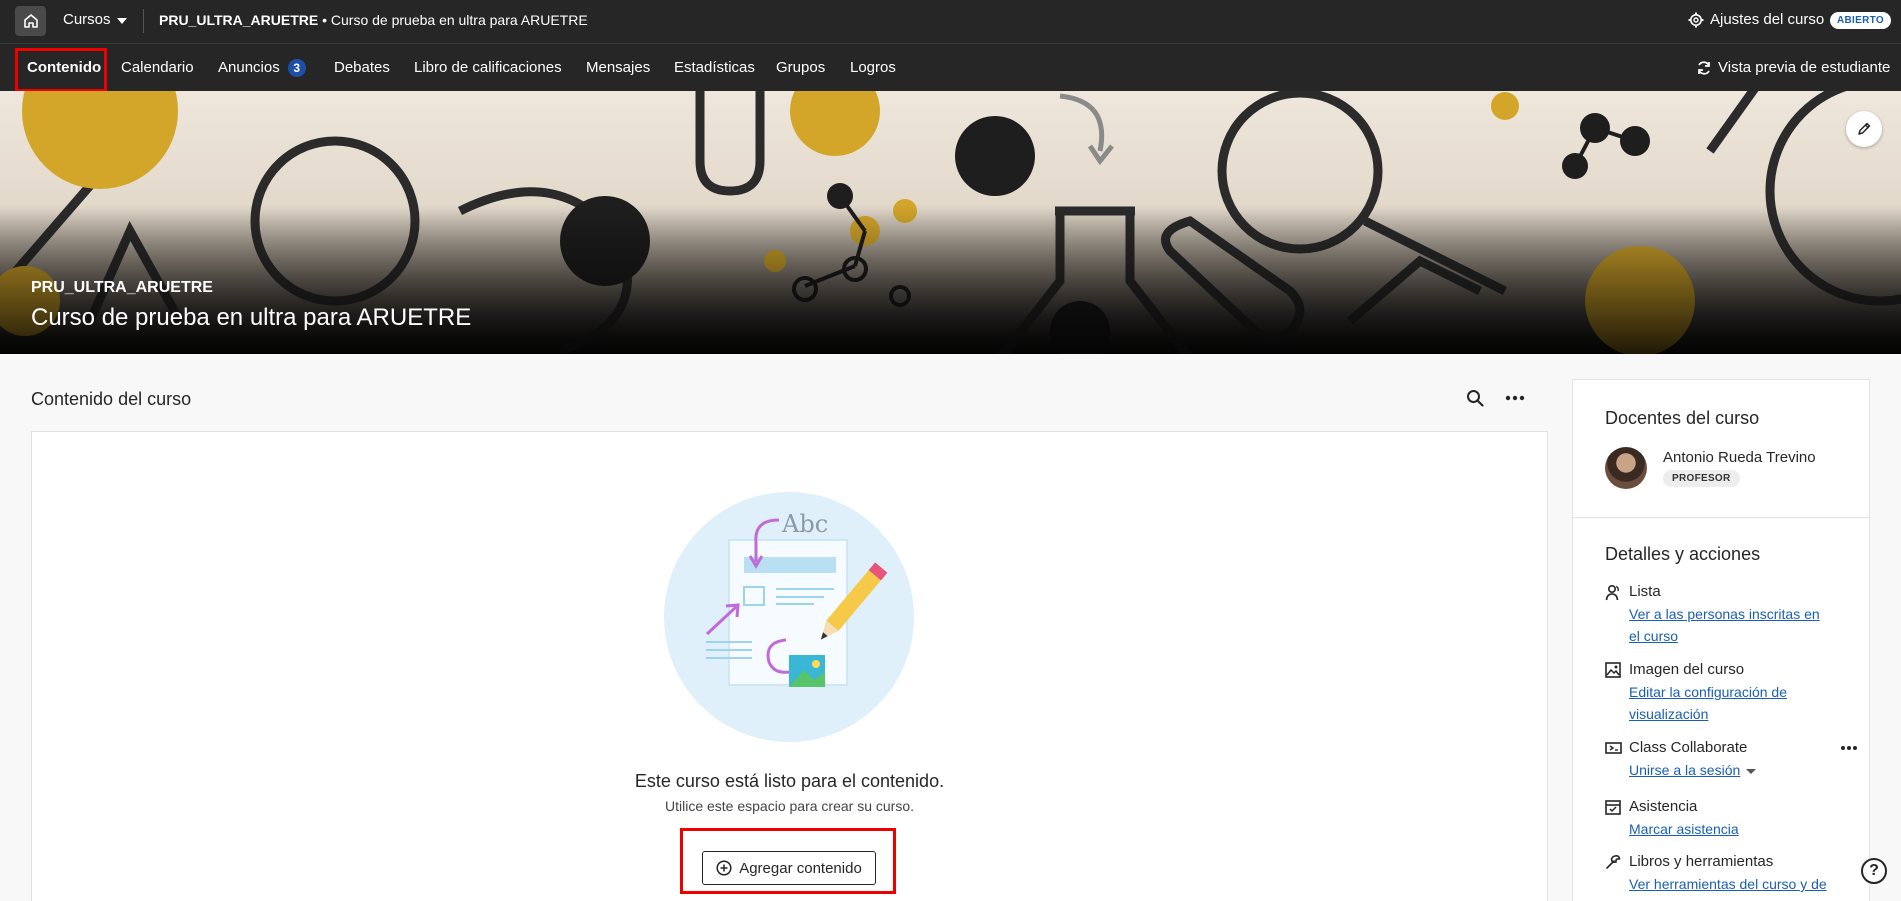 This screenshot has height=901, width=1901. I want to click on home-button, so click(30, 21).